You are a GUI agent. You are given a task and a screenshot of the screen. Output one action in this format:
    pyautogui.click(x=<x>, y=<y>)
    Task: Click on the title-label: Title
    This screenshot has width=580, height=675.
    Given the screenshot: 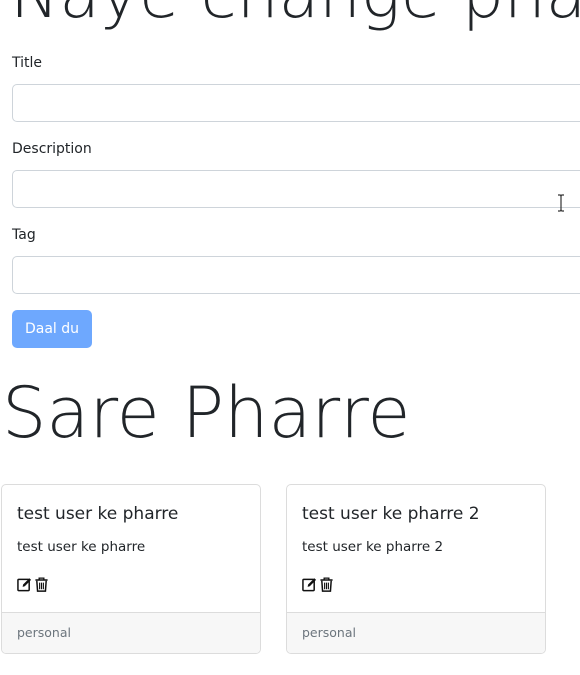 What is the action you would take?
    pyautogui.click(x=27, y=63)
    